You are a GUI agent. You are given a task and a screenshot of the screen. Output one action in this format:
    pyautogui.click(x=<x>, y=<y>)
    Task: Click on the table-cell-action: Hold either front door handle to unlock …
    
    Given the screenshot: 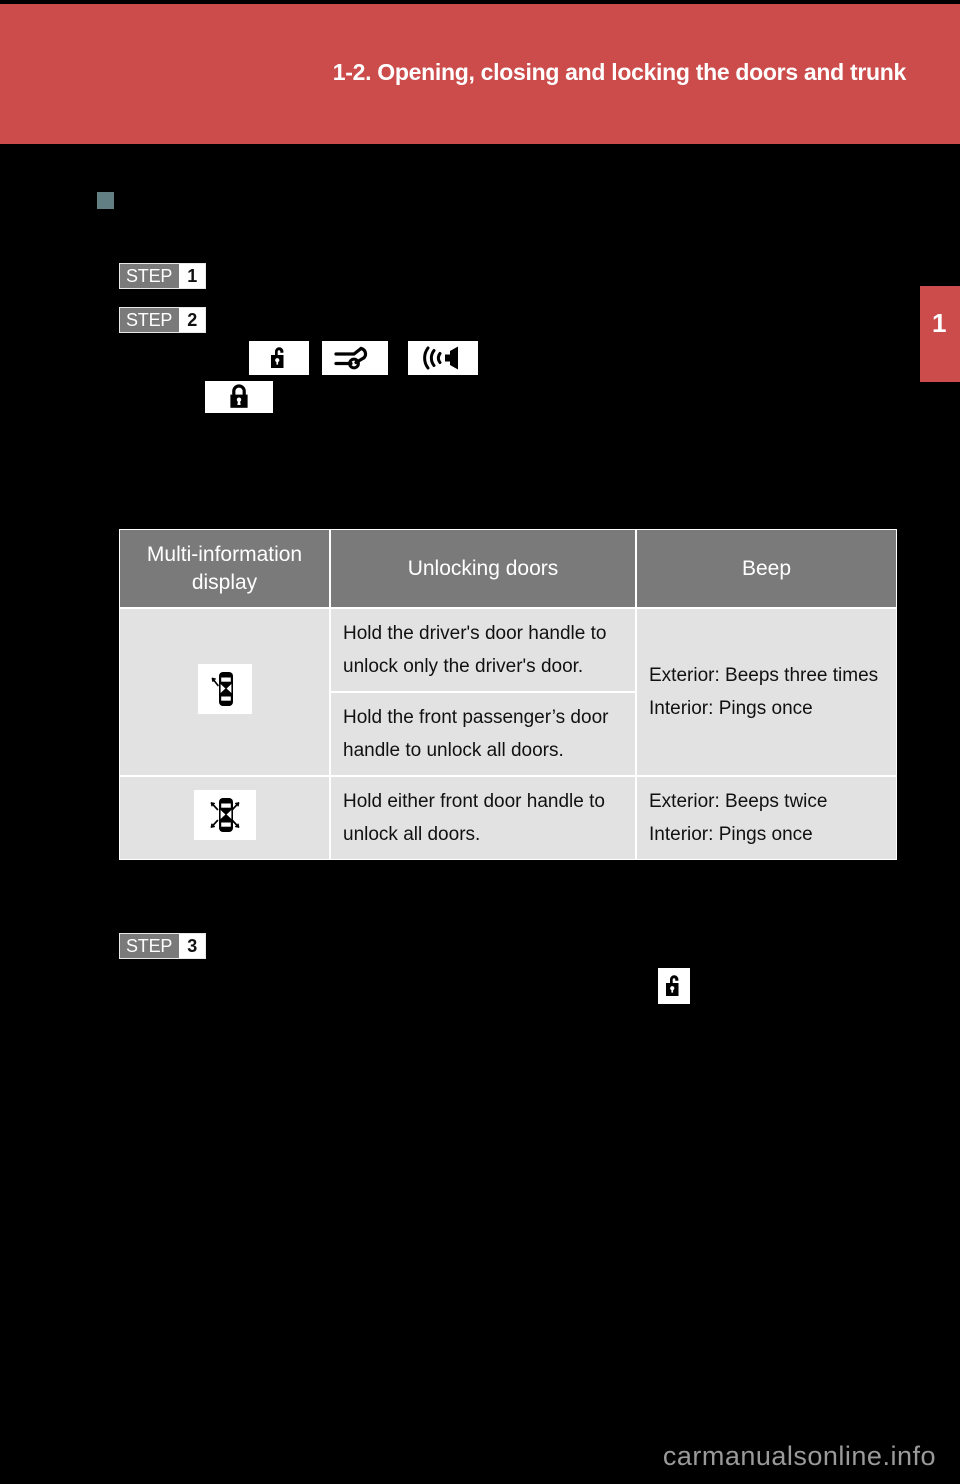 What is the action you would take?
    pyautogui.click(x=483, y=818)
    